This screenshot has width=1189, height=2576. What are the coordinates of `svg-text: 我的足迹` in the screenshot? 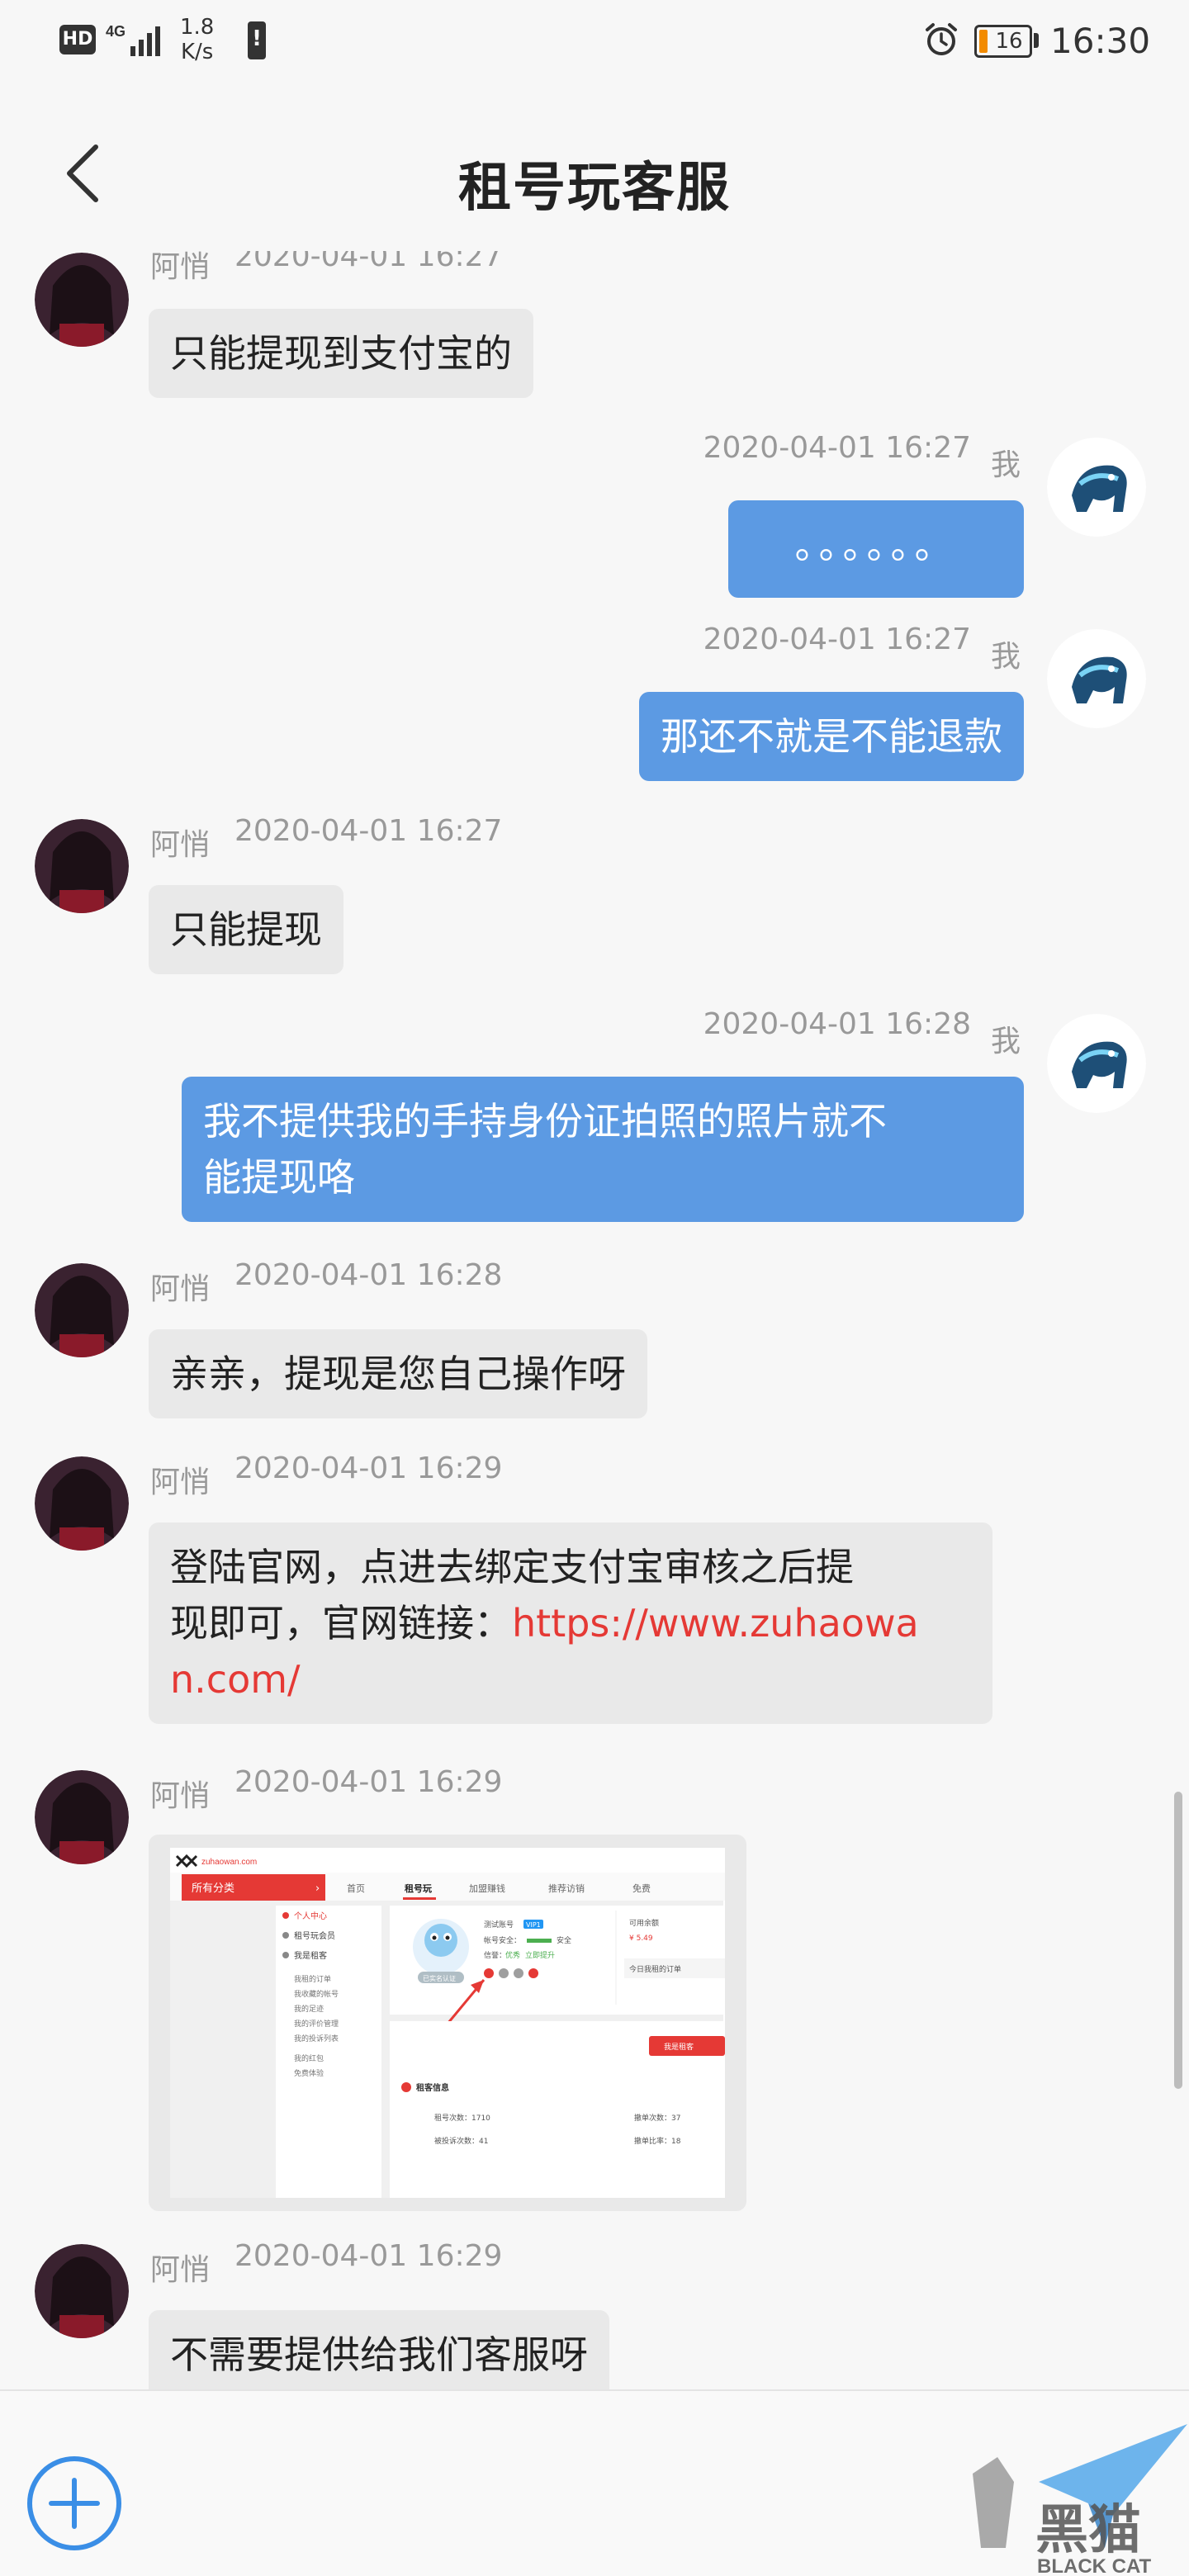 It's located at (309, 2009).